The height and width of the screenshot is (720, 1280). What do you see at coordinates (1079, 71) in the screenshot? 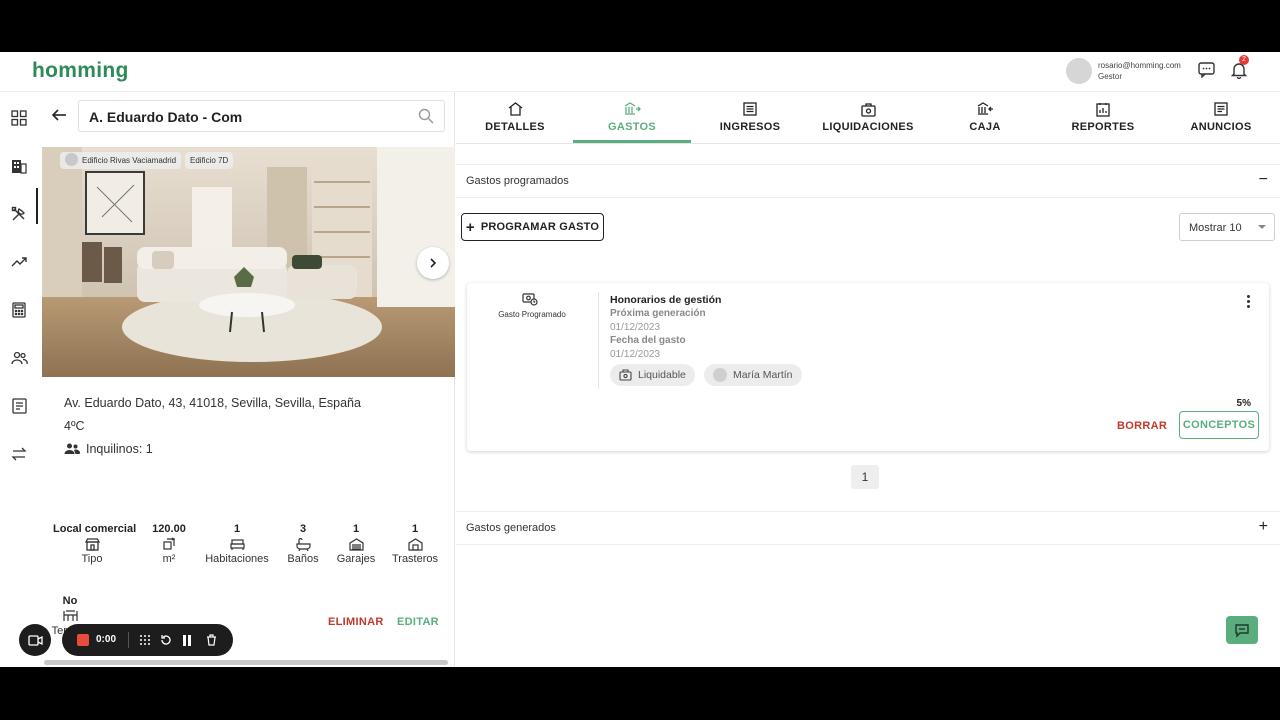
I see `avatar` at bounding box center [1079, 71].